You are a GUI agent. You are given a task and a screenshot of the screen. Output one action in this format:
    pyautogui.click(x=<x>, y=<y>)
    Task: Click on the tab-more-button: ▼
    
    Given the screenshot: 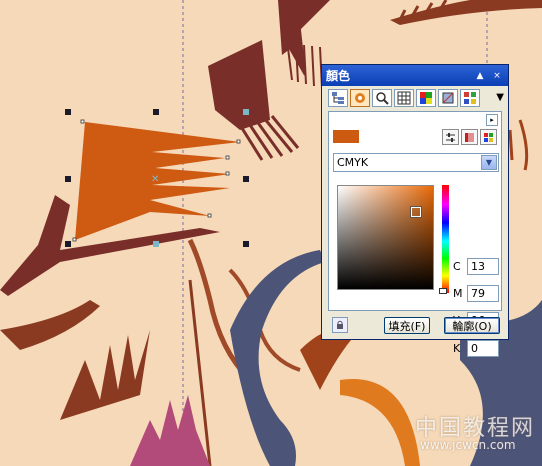 What is the action you would take?
    pyautogui.click(x=500, y=97)
    